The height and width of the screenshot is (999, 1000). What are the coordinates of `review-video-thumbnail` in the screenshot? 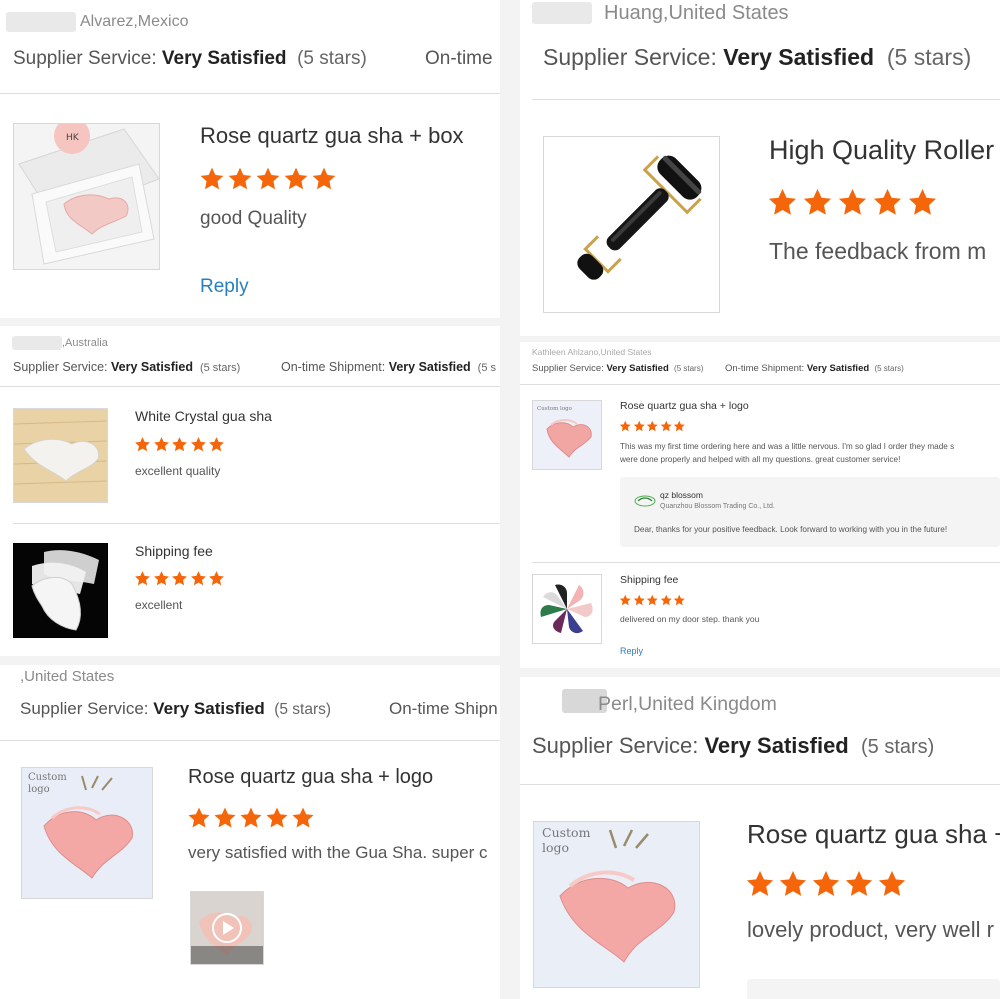 It's located at (227, 928).